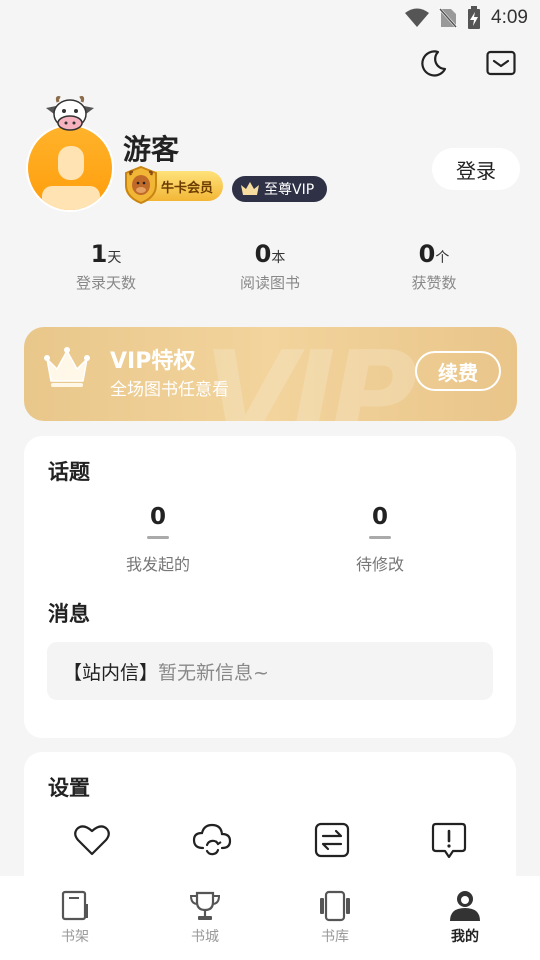  What do you see at coordinates (379, 564) in the screenshot?
I see `topic-label: 待修改` at bounding box center [379, 564].